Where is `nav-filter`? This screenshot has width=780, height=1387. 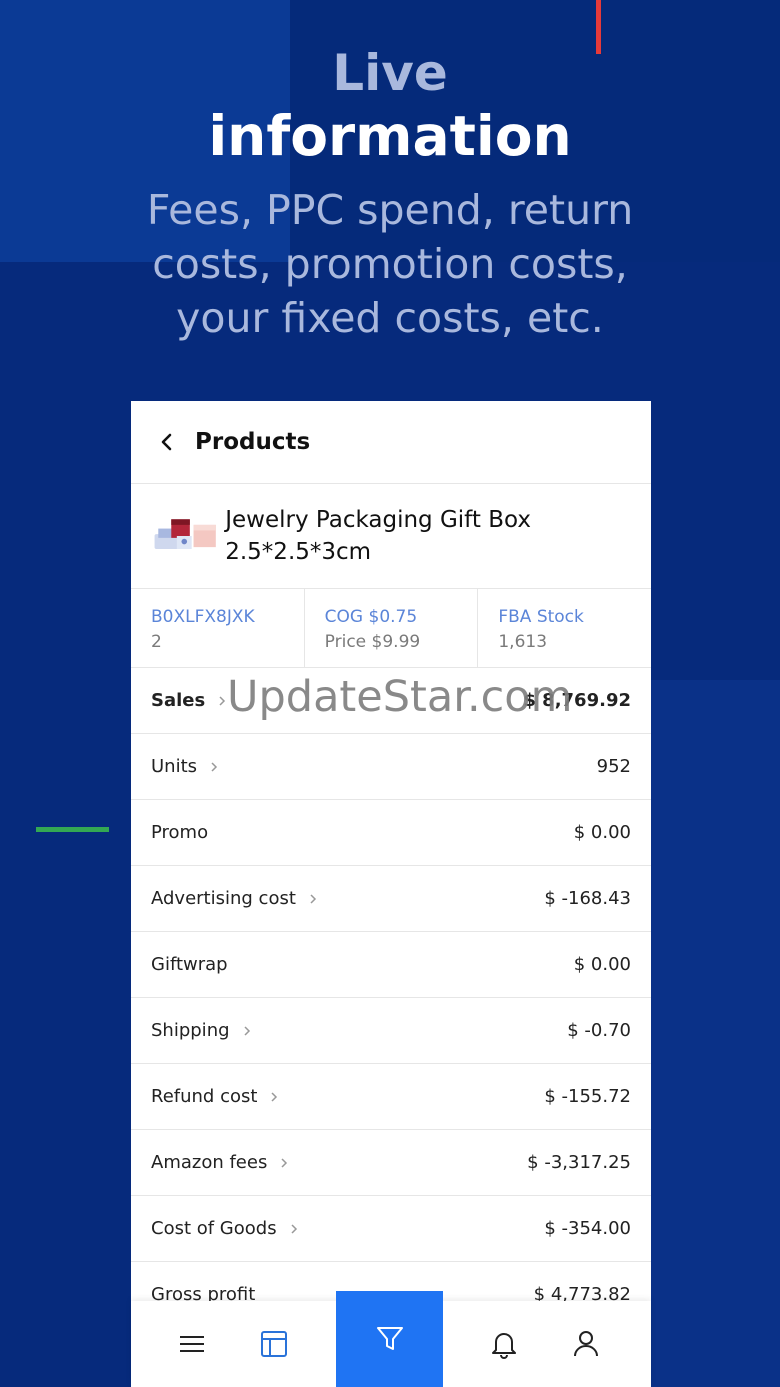
nav-filter is located at coordinates (389, 1339).